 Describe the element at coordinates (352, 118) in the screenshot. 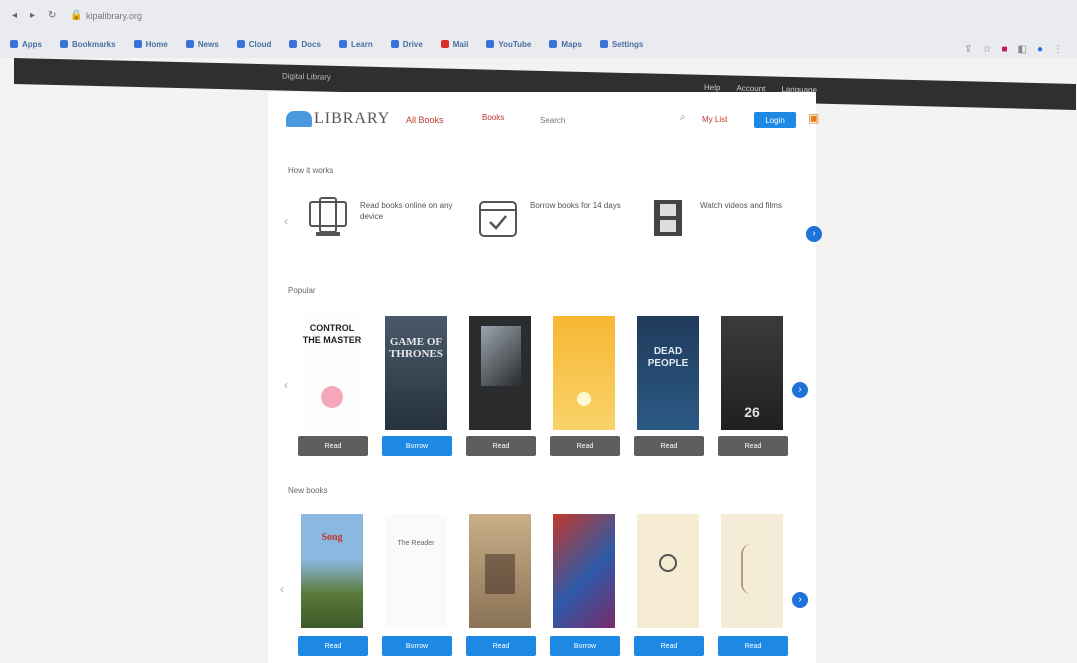

I see `logo-text: LIBRARY` at that location.